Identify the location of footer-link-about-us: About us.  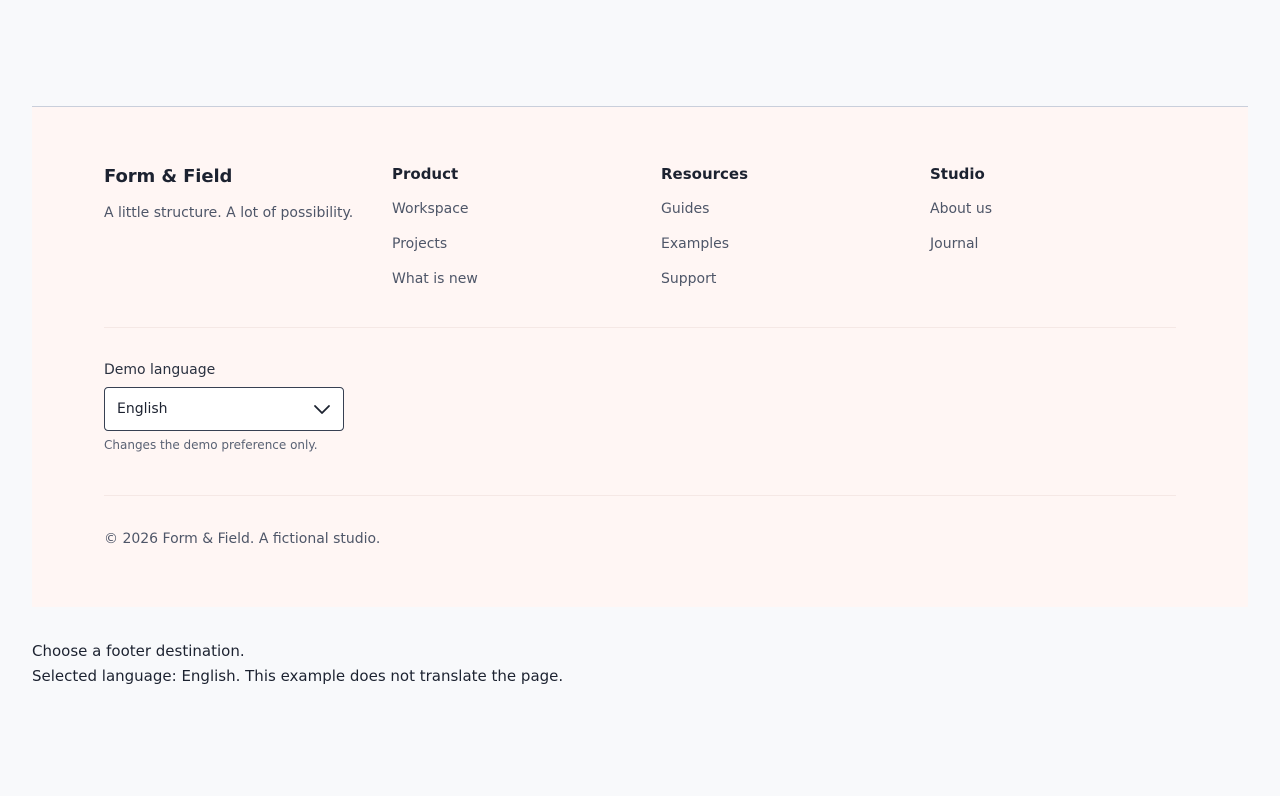
(961, 209).